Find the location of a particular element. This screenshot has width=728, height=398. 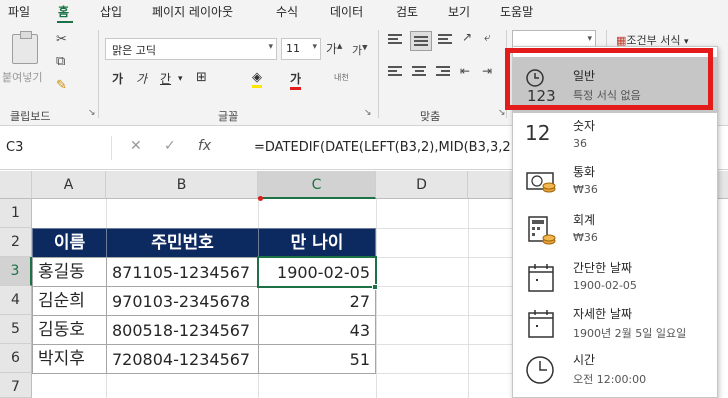

formula-buttons: ✕ ✓ fx is located at coordinates (170, 146).